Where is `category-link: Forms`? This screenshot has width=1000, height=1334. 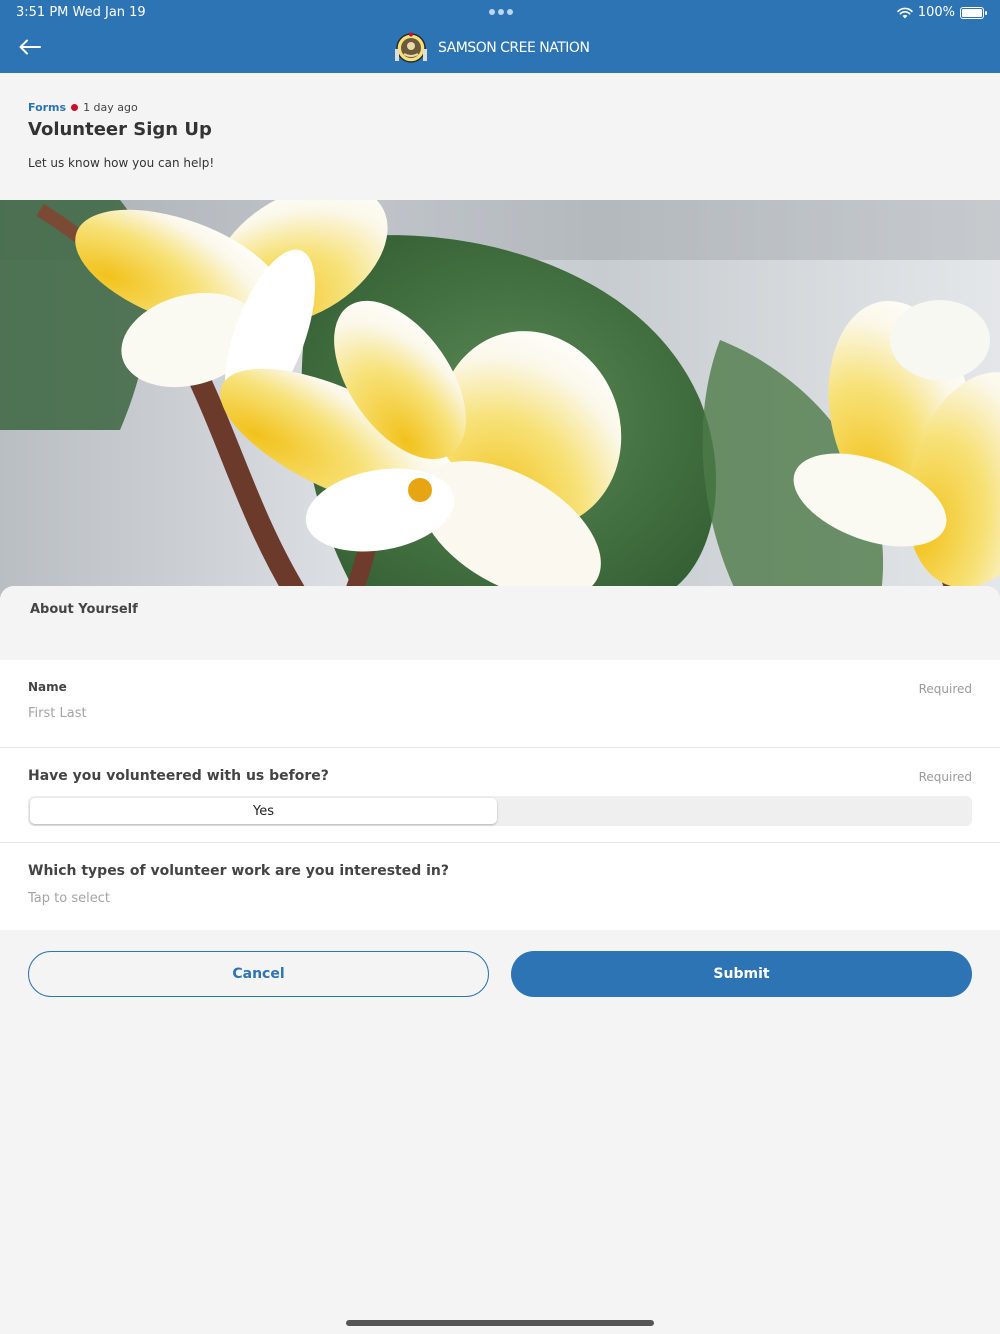 category-link: Forms is located at coordinates (47, 107).